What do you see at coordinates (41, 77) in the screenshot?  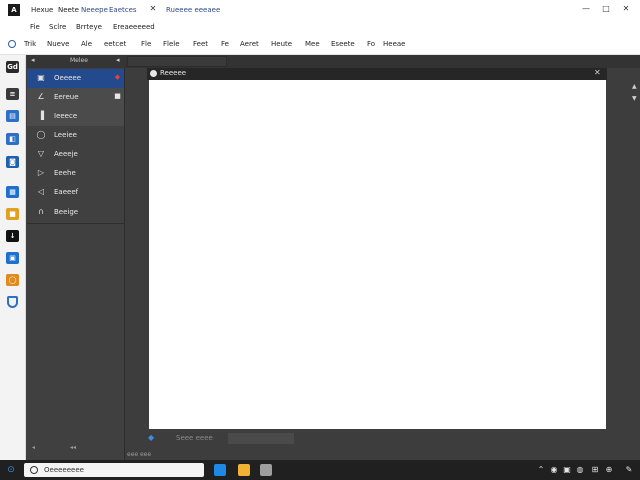 I see `item-icon: ▣` at bounding box center [41, 77].